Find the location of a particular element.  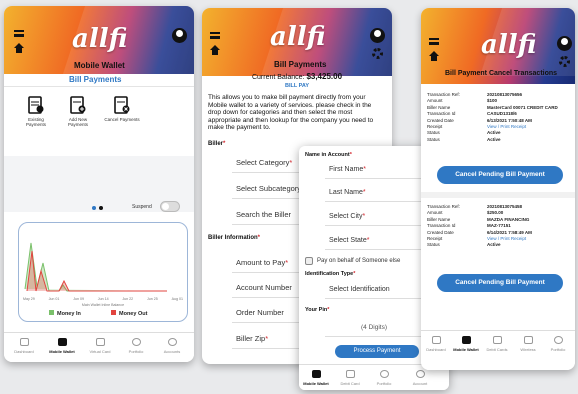

x-tick: Jun 09 is located at coordinates (78, 299).